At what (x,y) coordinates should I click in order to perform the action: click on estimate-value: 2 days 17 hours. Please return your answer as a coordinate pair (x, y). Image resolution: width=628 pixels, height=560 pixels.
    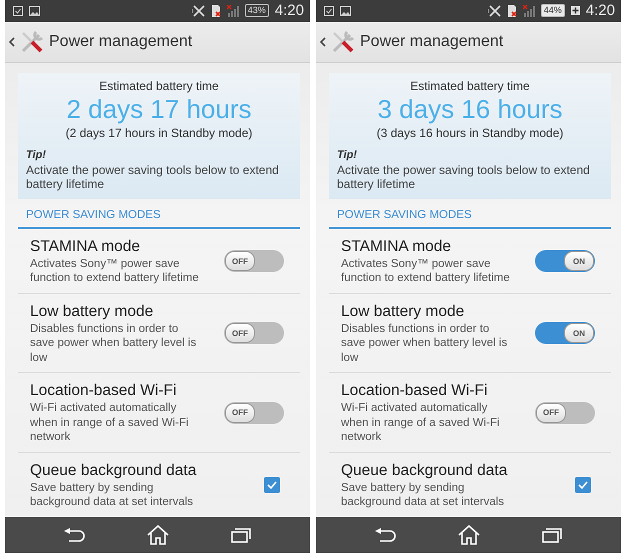
    Looking at the image, I should click on (158, 109).